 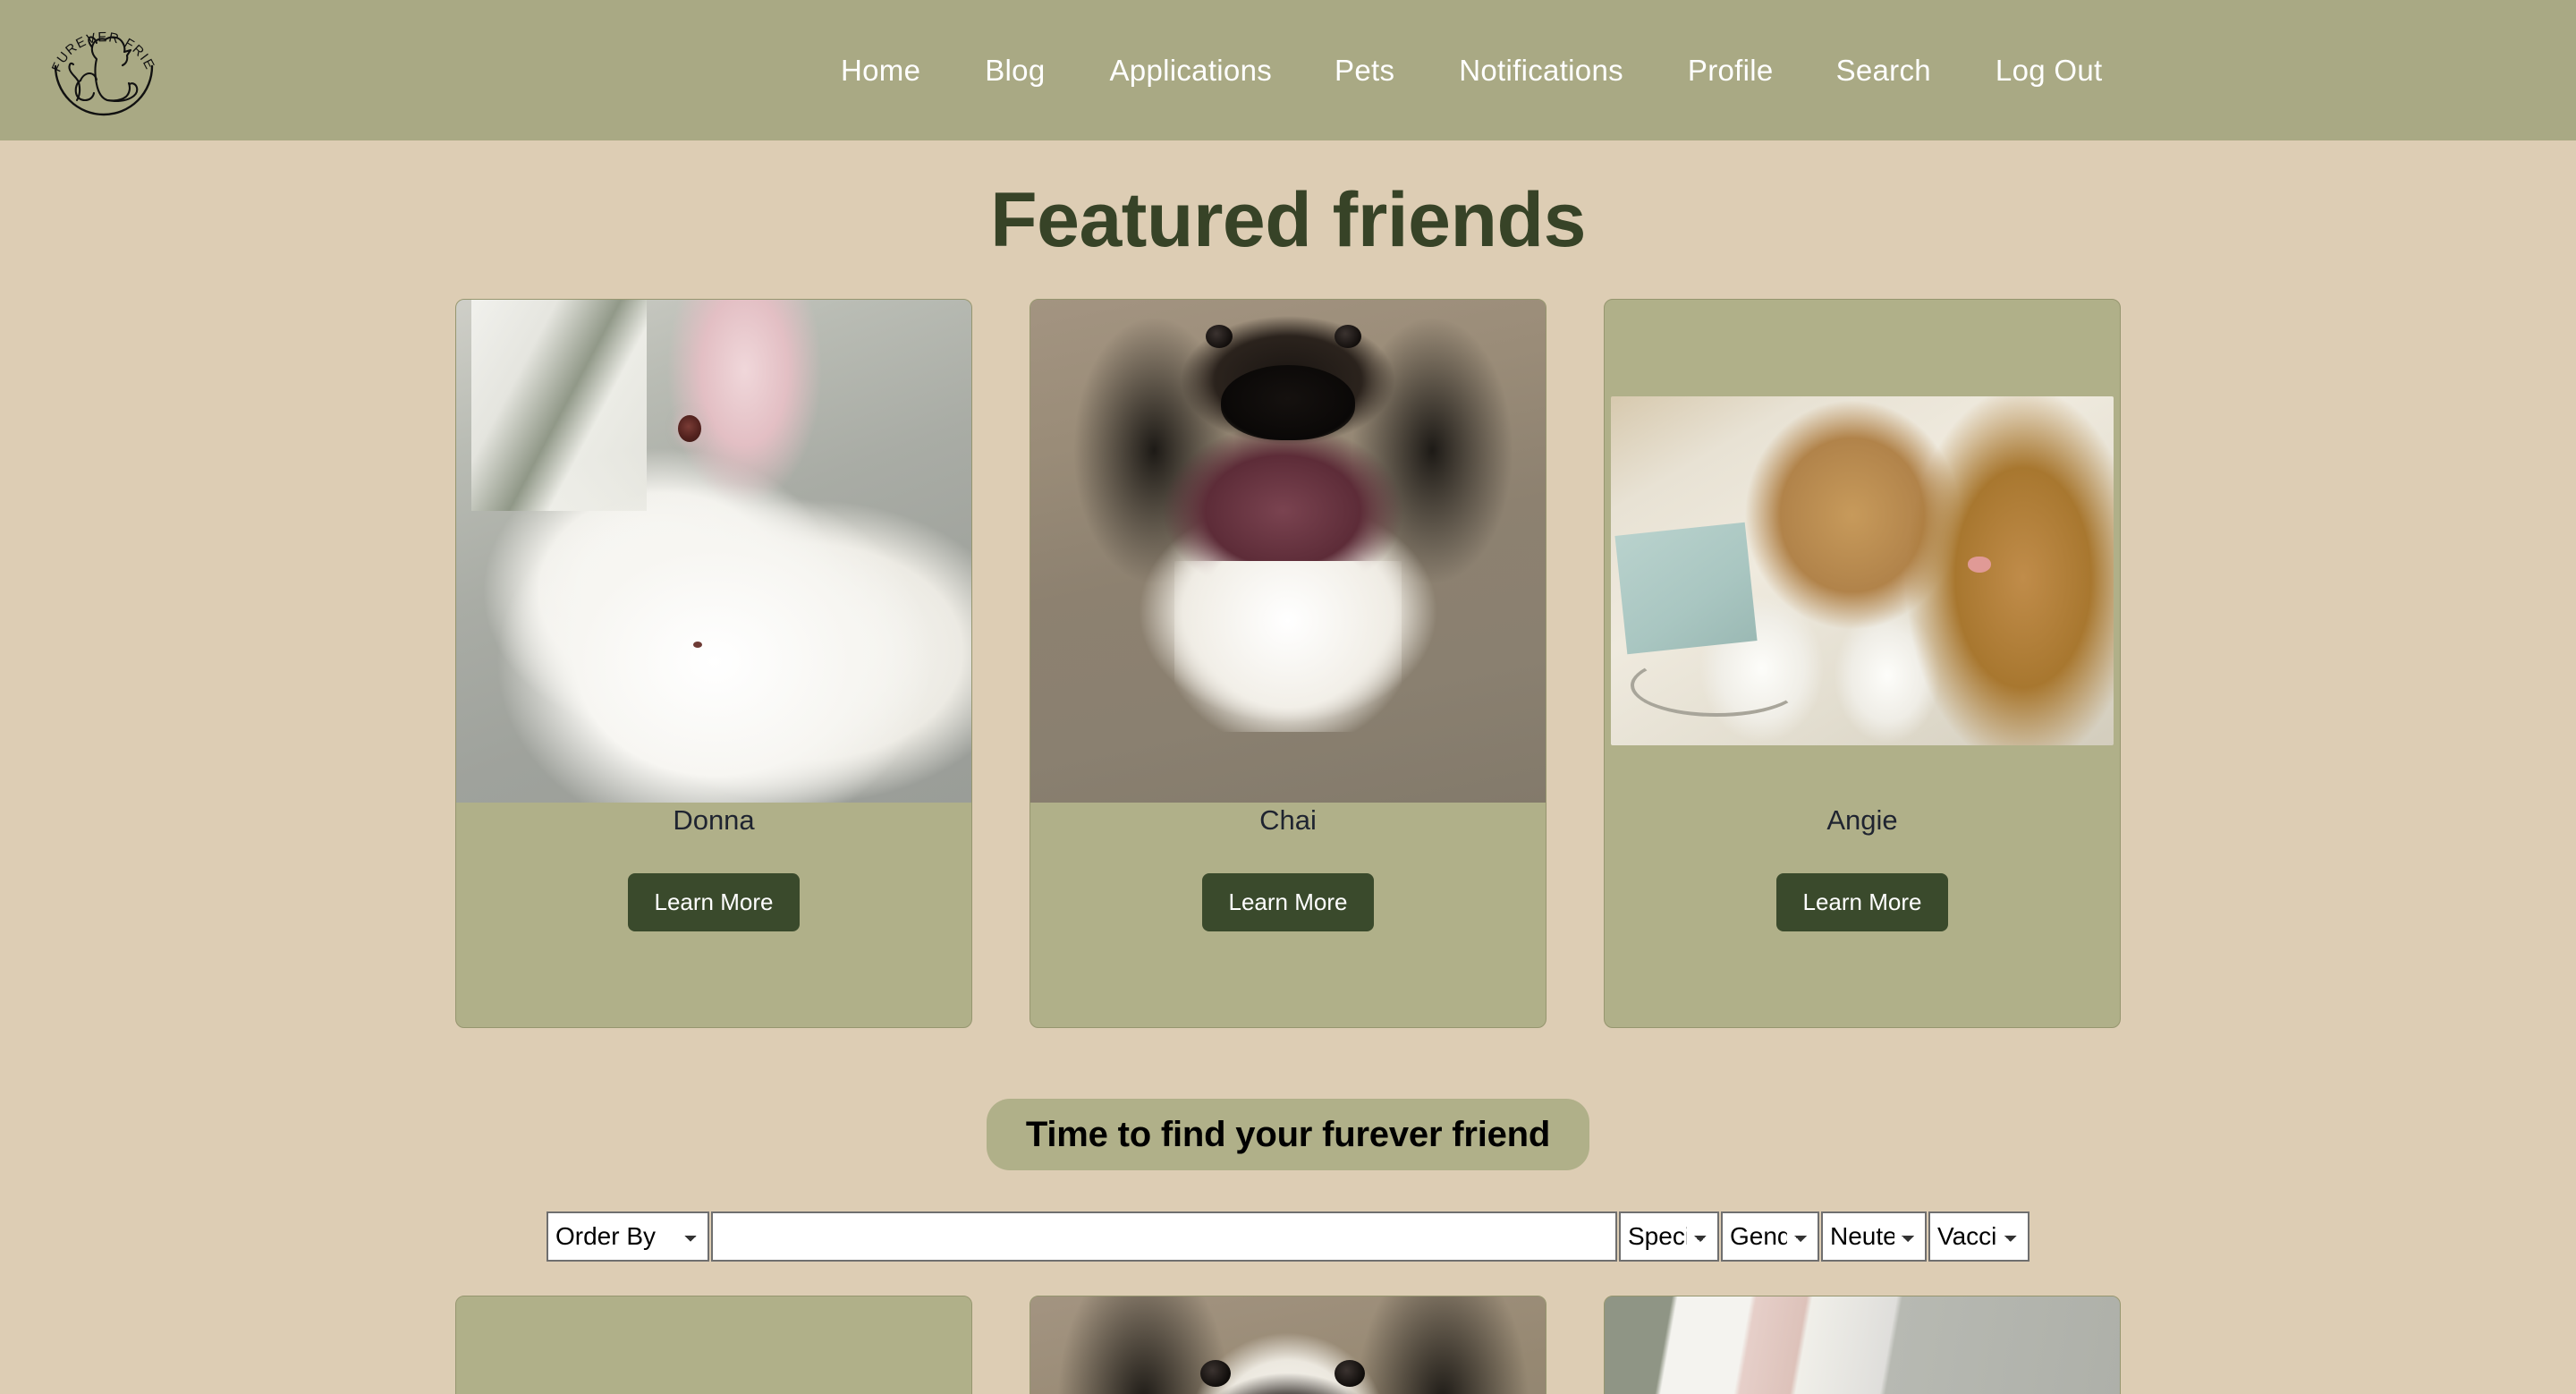 What do you see at coordinates (1364, 70) in the screenshot?
I see `nav-item-pets: Pets` at bounding box center [1364, 70].